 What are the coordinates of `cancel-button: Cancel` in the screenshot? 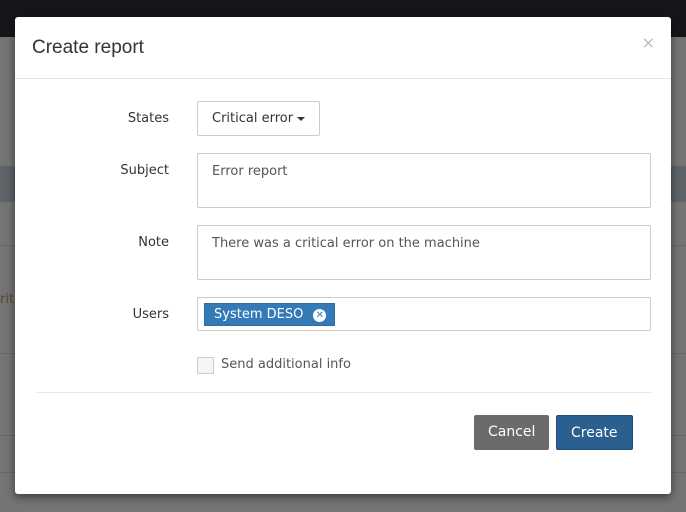 It's located at (512, 432).